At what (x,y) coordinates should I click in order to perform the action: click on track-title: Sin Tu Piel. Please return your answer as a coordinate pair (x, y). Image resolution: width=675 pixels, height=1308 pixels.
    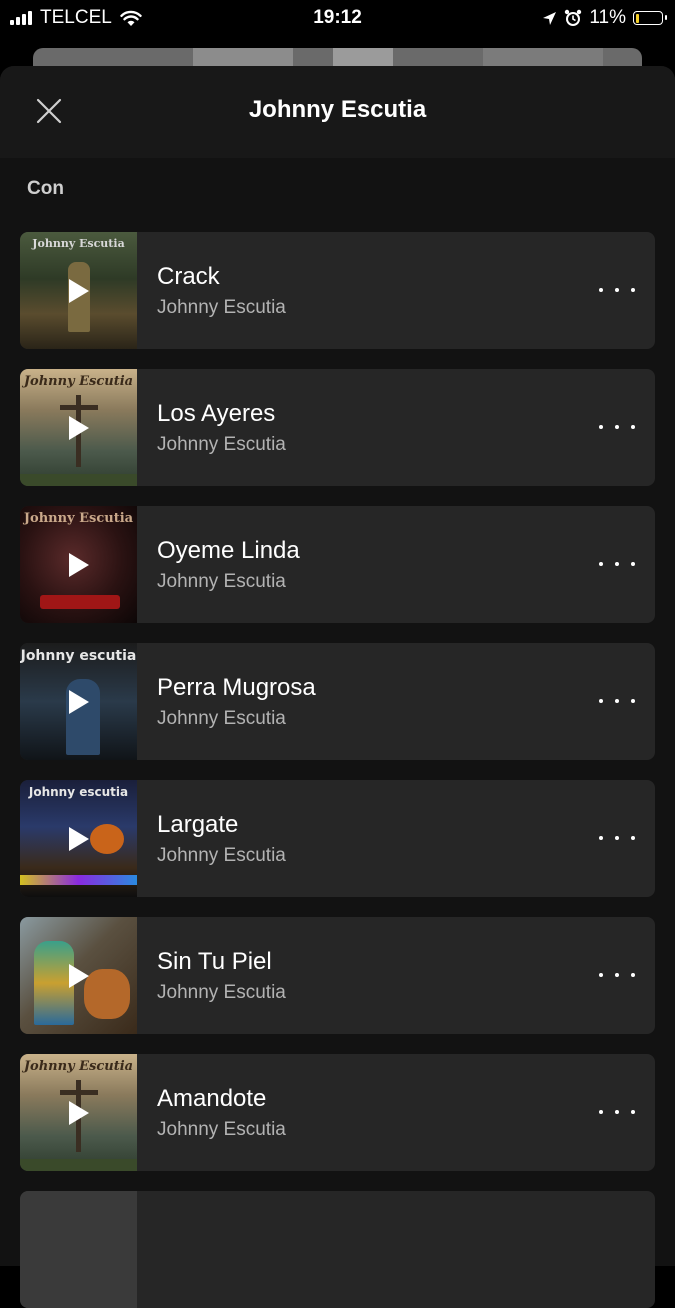
    Looking at the image, I should click on (214, 961).